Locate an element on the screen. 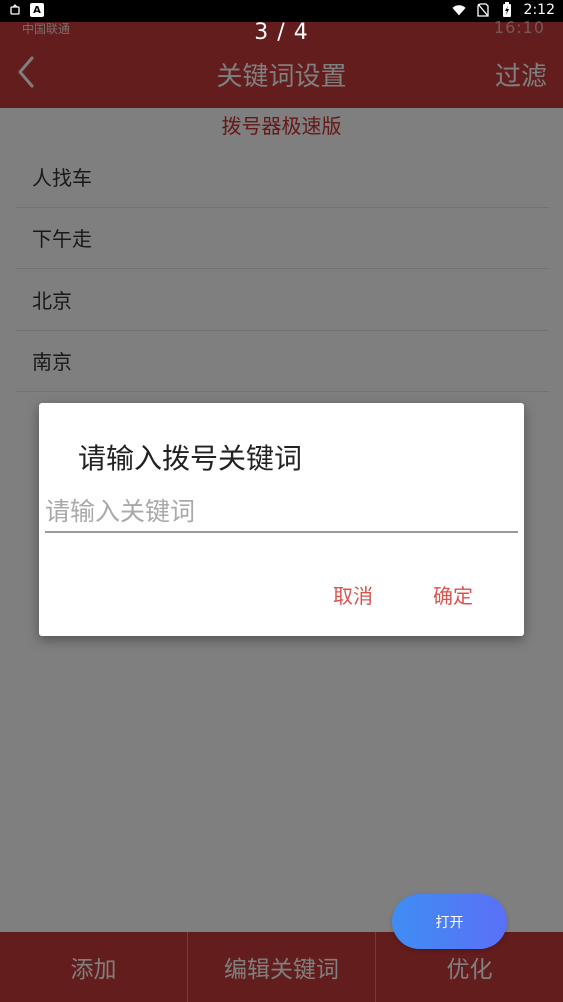 Image resolution: width=563 pixels, height=1002 pixels. keyword-input is located at coordinates (281, 512).